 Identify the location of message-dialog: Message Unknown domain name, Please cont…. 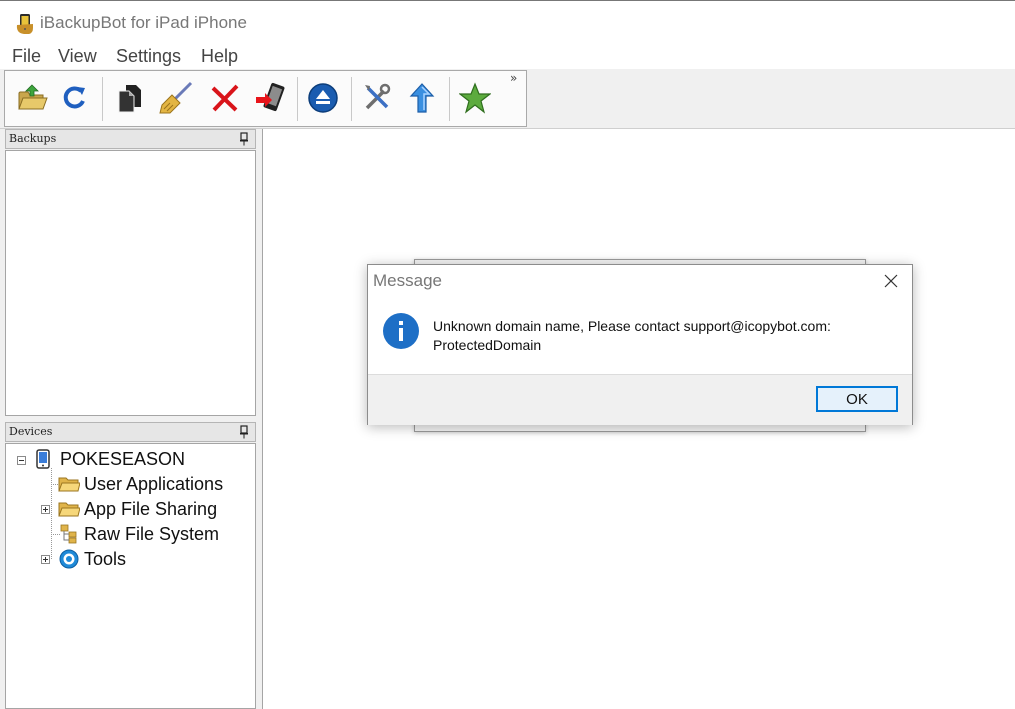
(640, 344).